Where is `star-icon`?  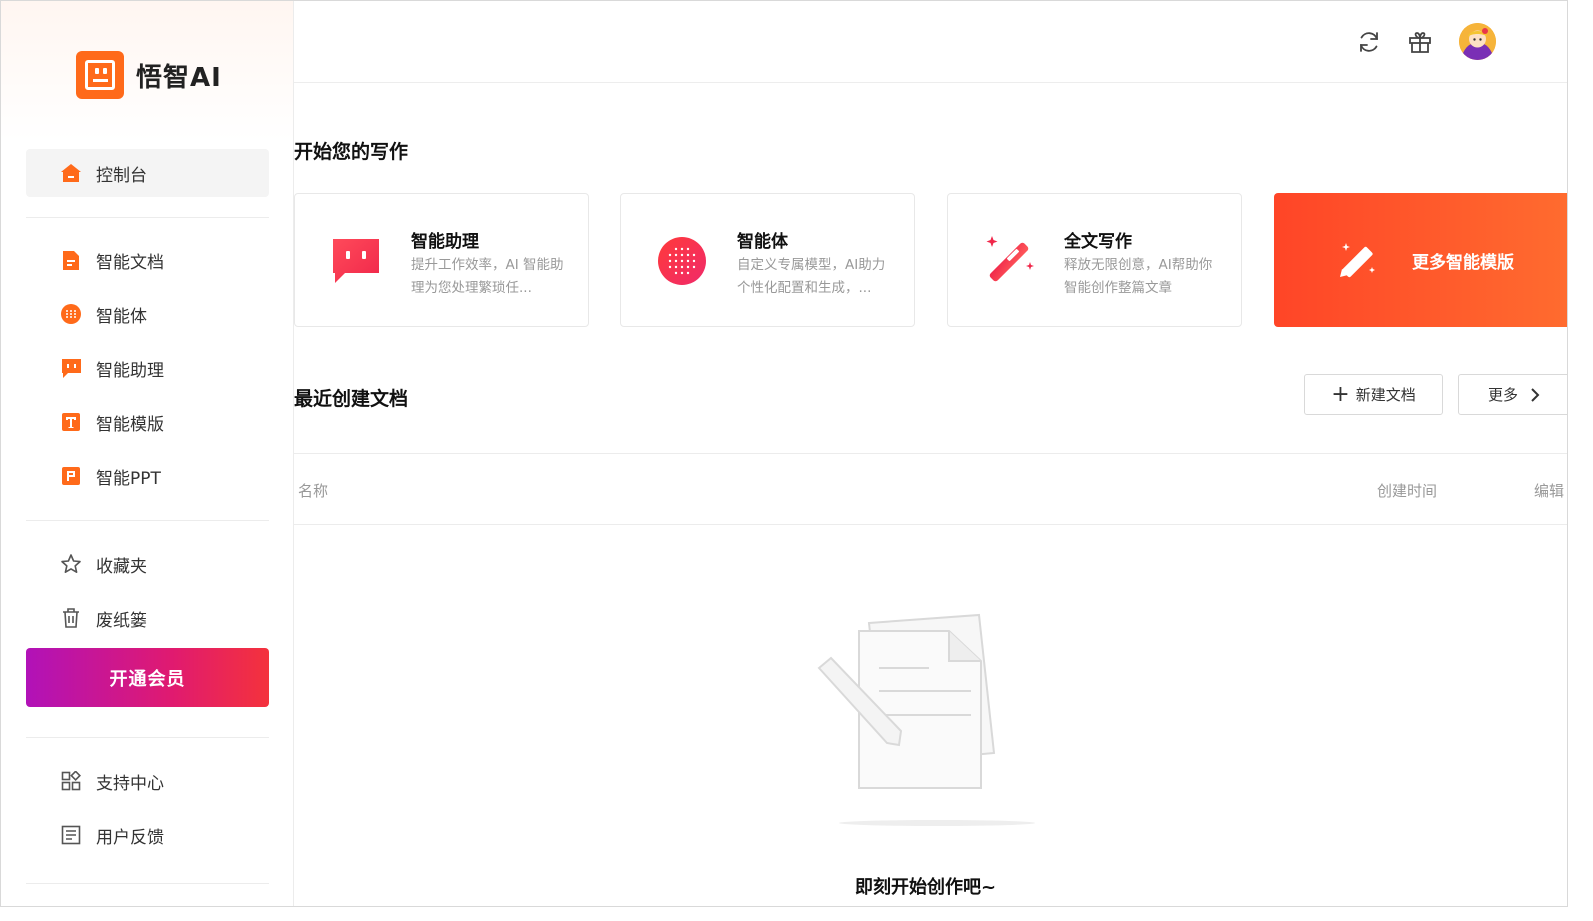 star-icon is located at coordinates (71, 564).